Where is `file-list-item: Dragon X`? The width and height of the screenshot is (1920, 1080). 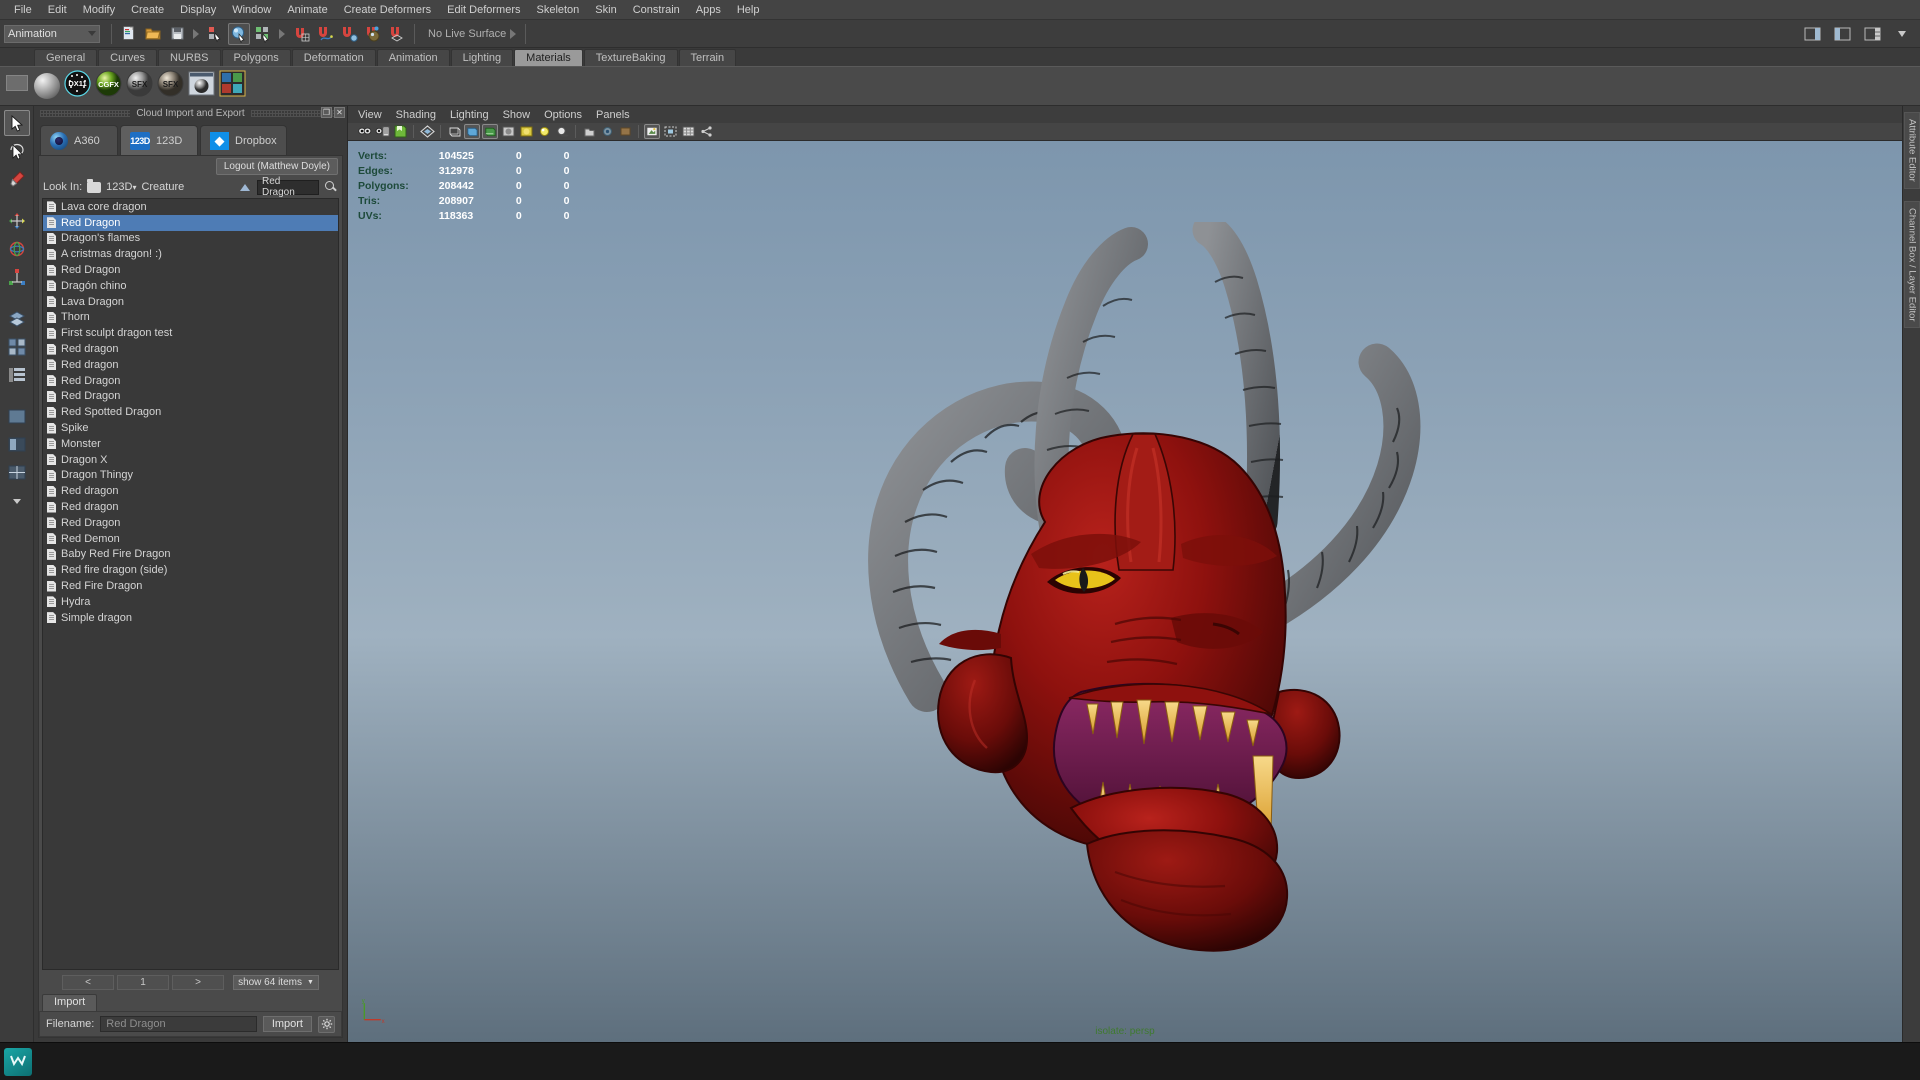 file-list-item: Dragon X is located at coordinates (190, 460).